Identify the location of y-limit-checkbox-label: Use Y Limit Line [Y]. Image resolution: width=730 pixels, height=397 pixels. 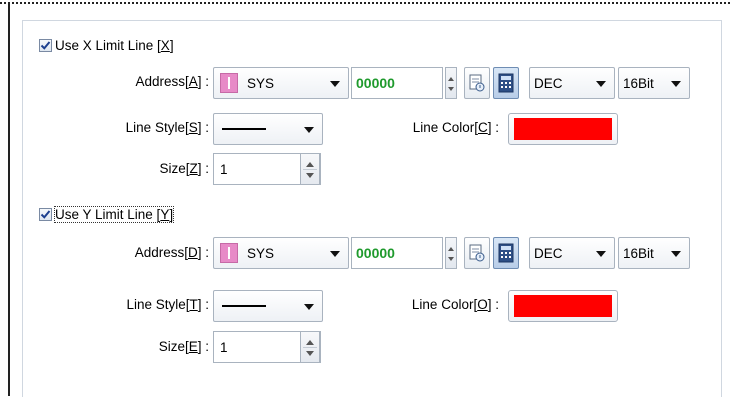
(114, 214).